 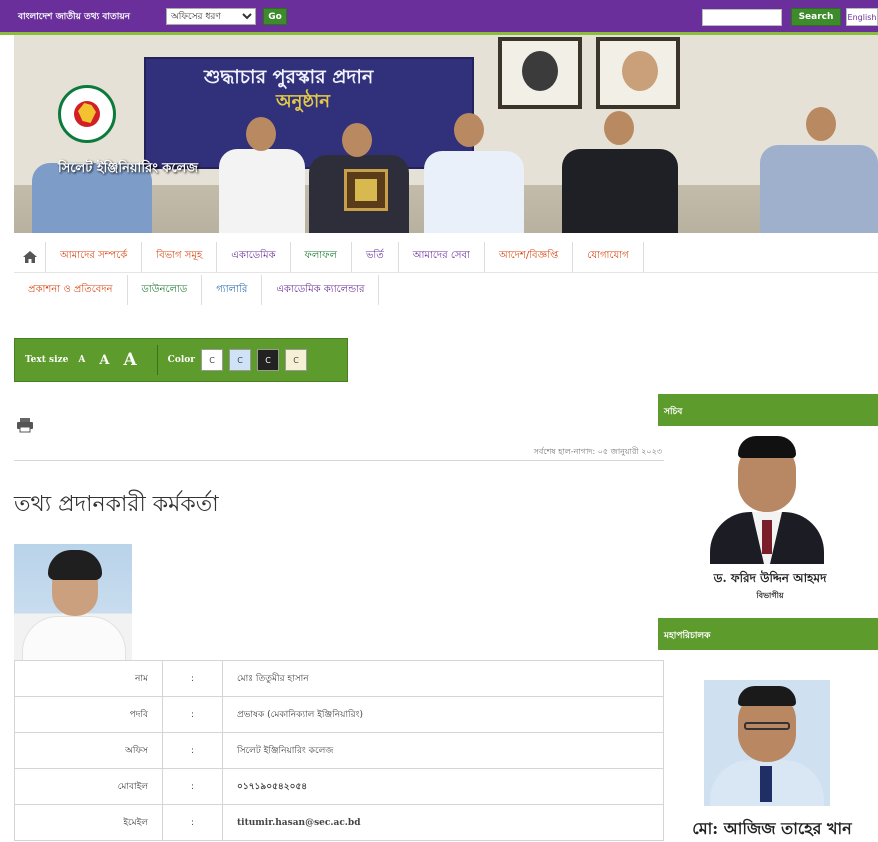 I want to click on content-divider, so click(x=339, y=460).